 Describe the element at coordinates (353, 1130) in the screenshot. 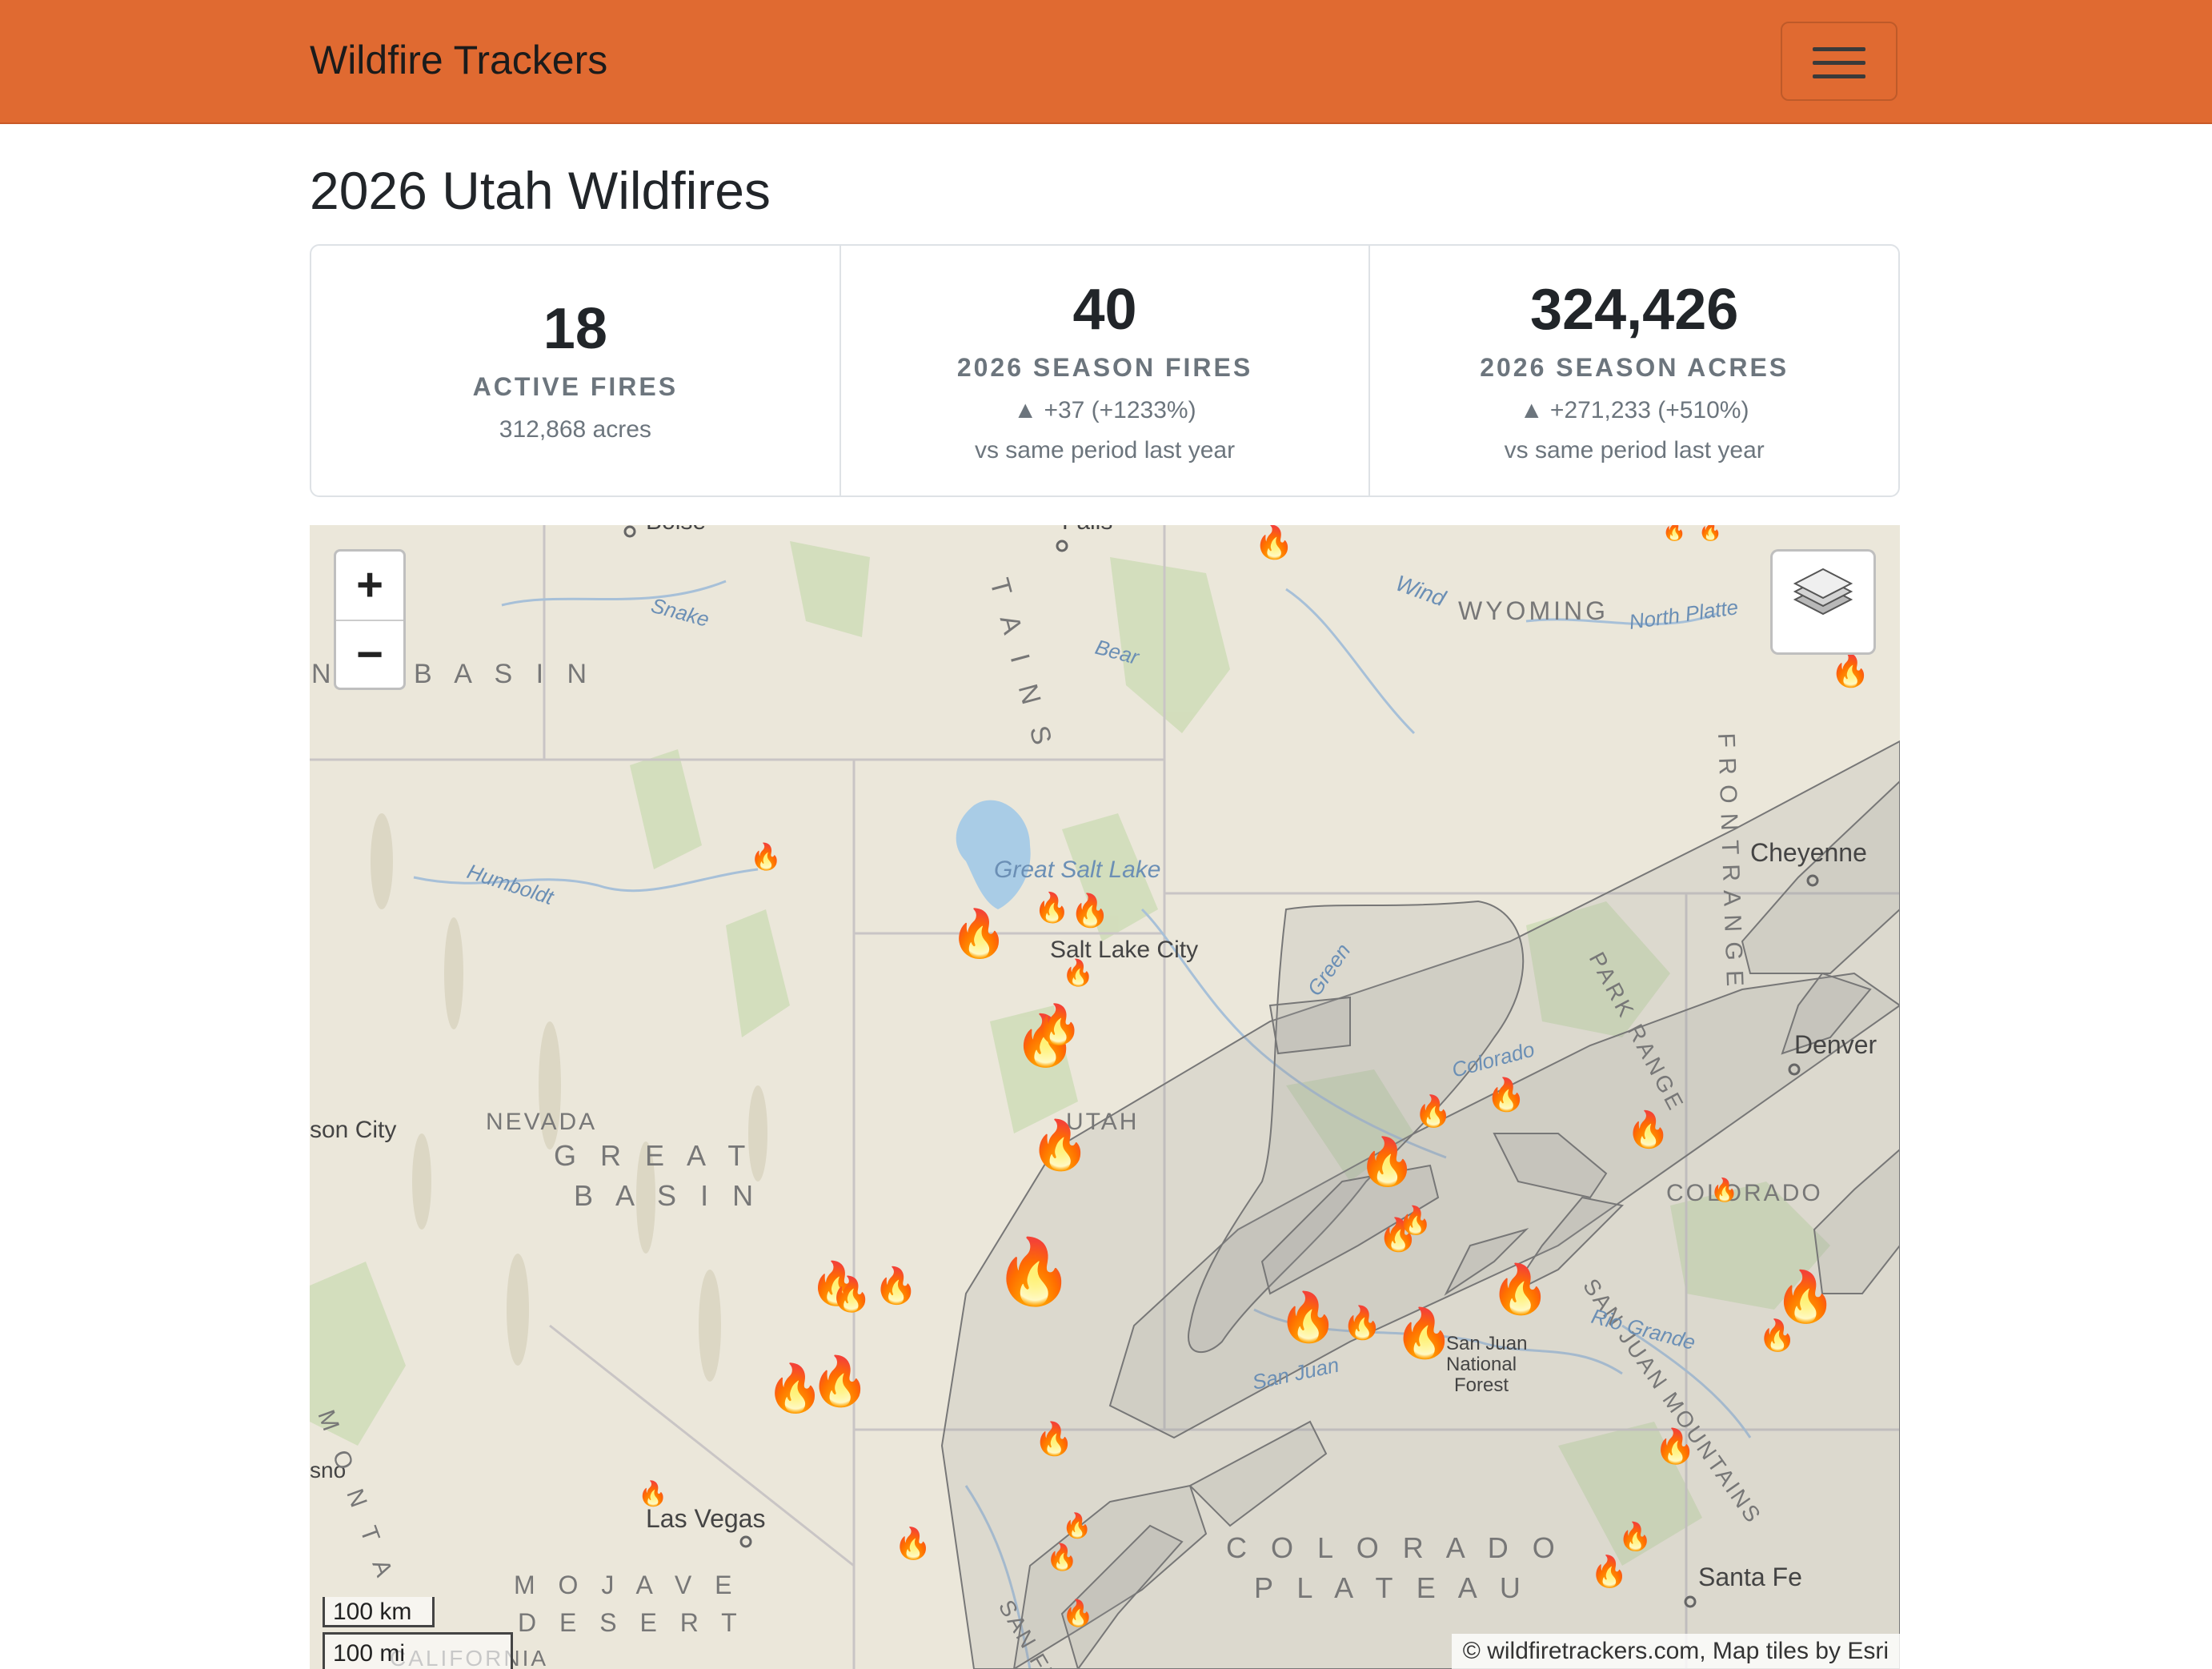

I see `svg-text: son City` at that location.